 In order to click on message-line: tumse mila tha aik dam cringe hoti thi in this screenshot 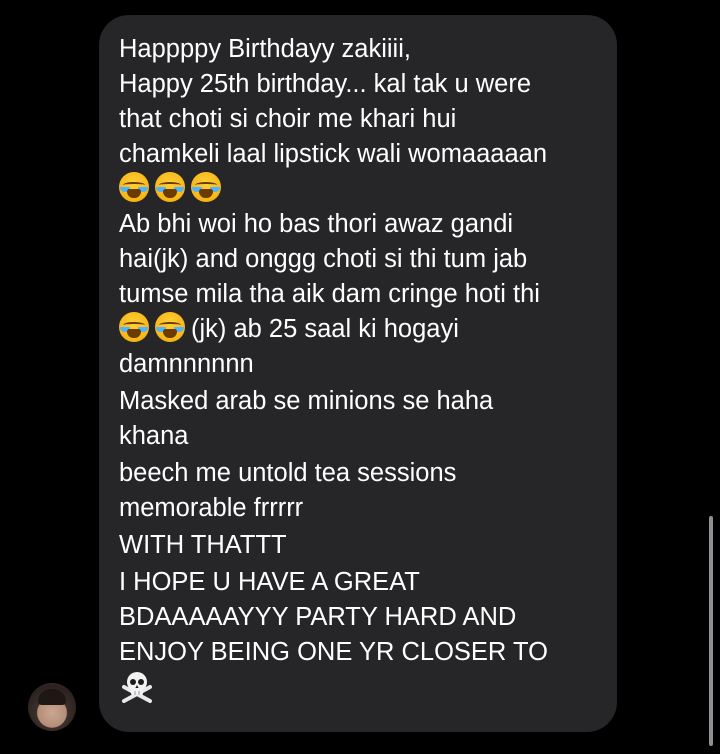, I will do `click(329, 294)`.